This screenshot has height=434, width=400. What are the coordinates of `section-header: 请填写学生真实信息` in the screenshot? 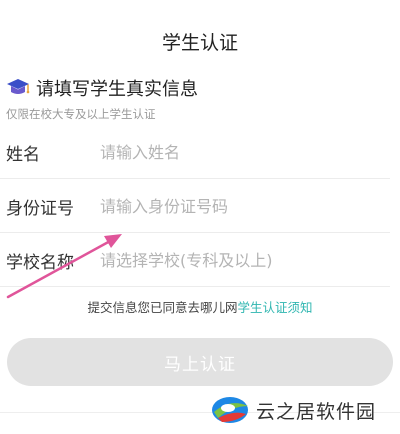 It's located at (102, 88).